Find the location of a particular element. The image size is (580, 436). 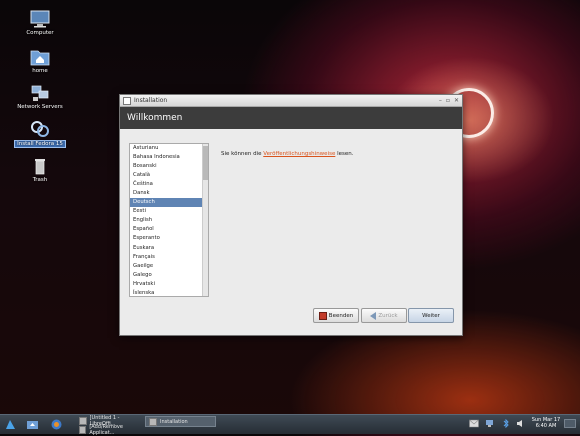

task-installation: Installation is located at coordinates (180, 421).